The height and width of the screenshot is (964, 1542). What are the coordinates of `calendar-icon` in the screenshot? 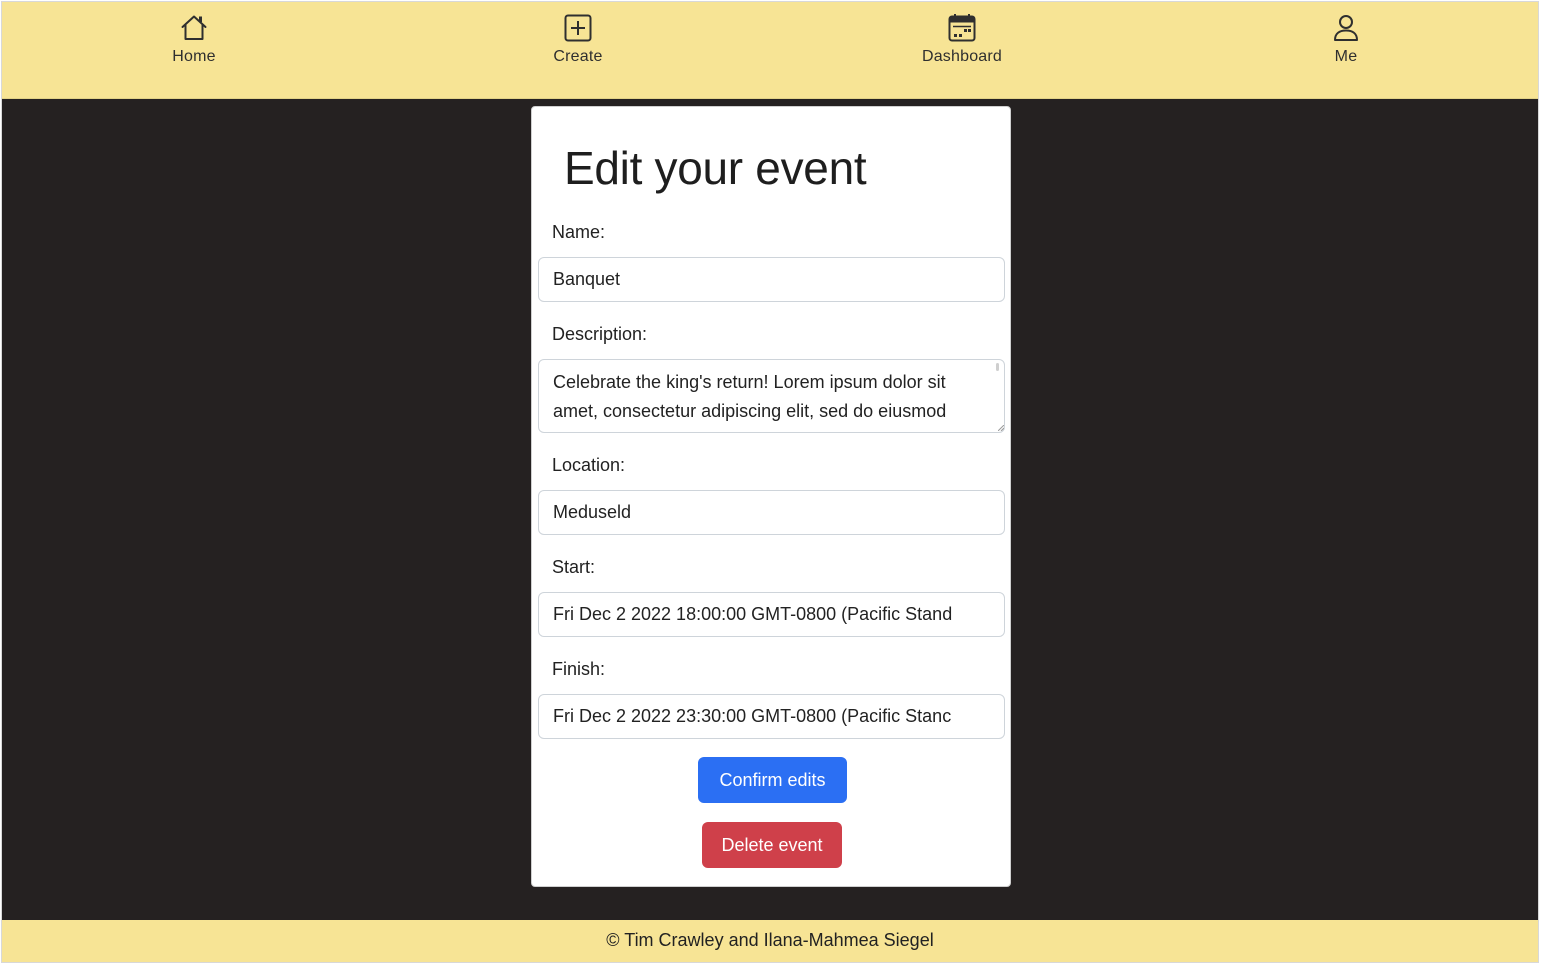 It's located at (962, 28).